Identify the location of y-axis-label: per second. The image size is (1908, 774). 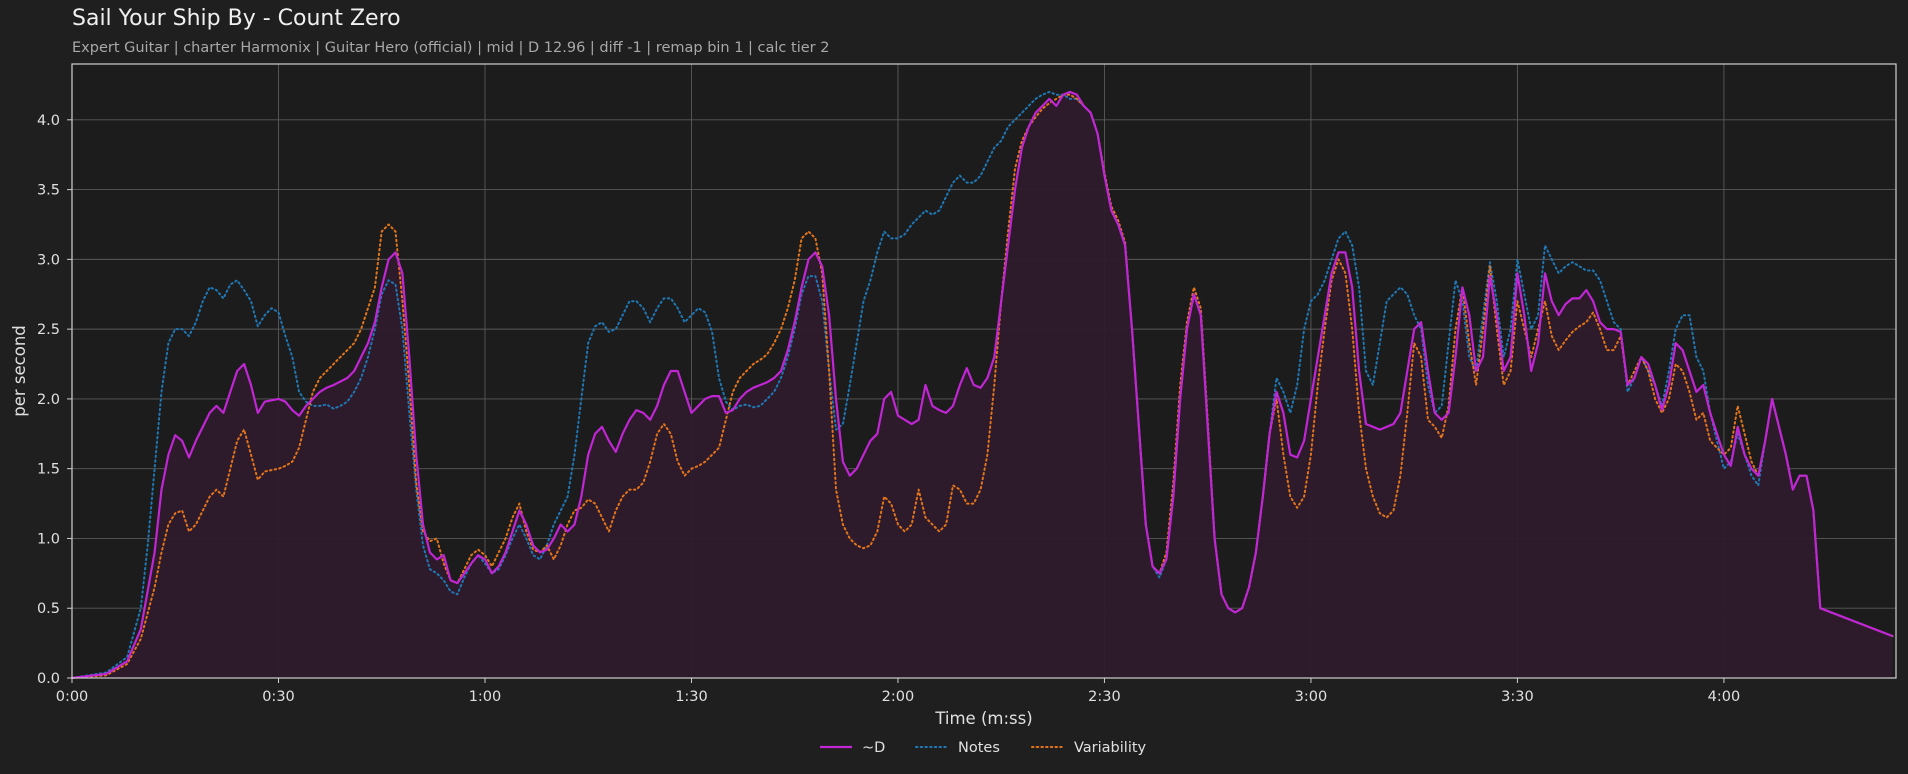
(19, 371).